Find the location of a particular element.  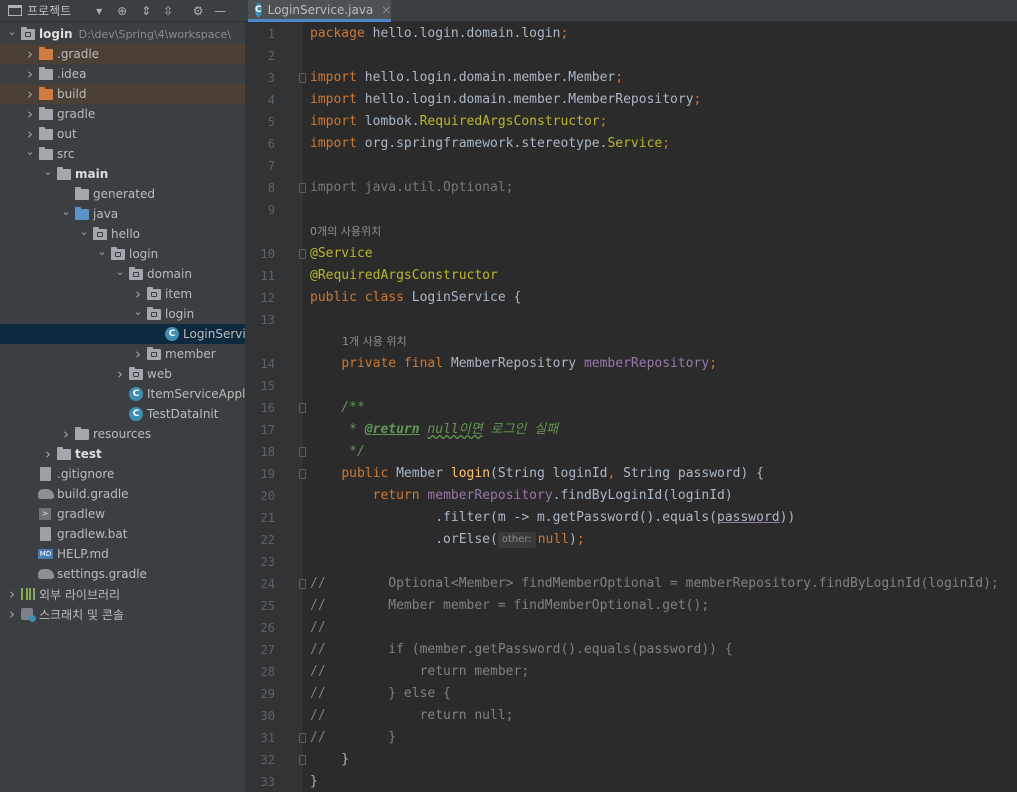

code-line: public class LoginService { is located at coordinates (415, 298).